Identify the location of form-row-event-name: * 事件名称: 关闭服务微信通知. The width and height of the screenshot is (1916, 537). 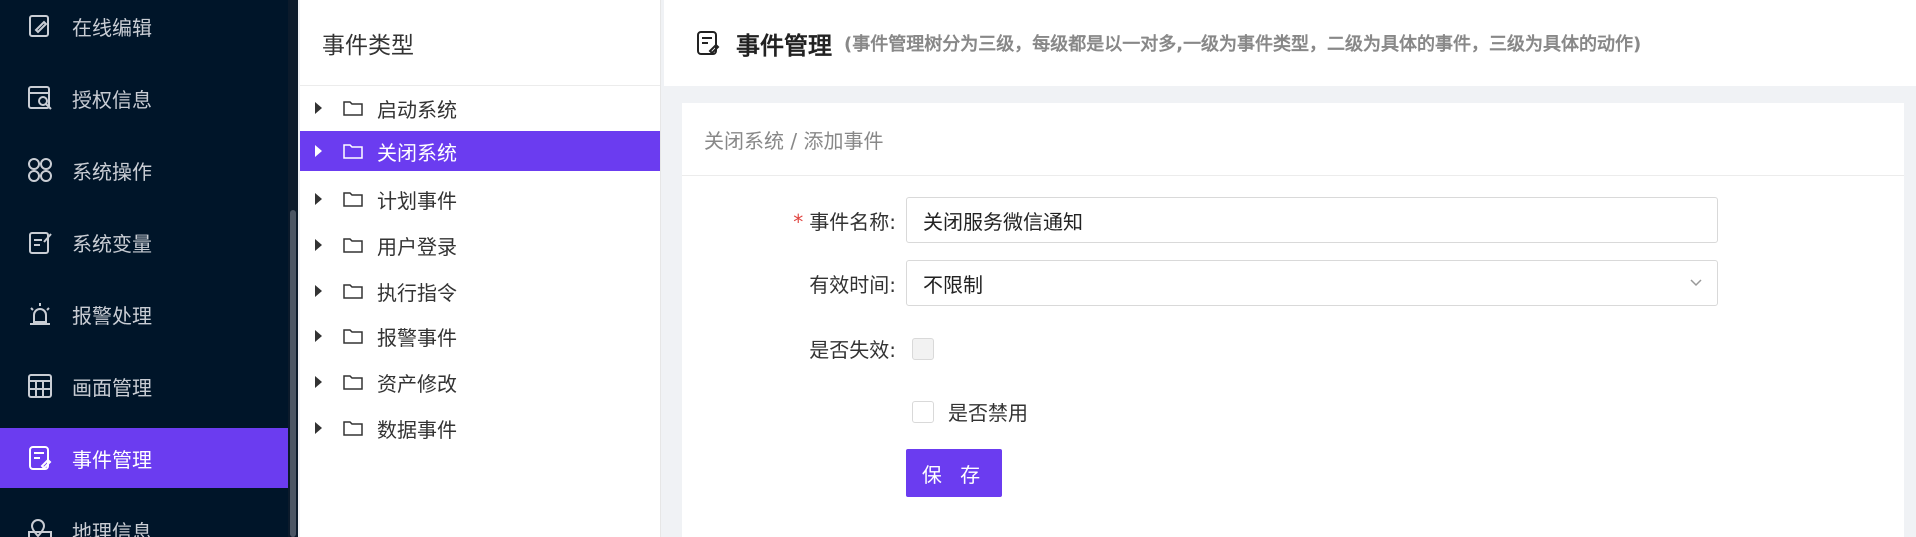
(1293, 220).